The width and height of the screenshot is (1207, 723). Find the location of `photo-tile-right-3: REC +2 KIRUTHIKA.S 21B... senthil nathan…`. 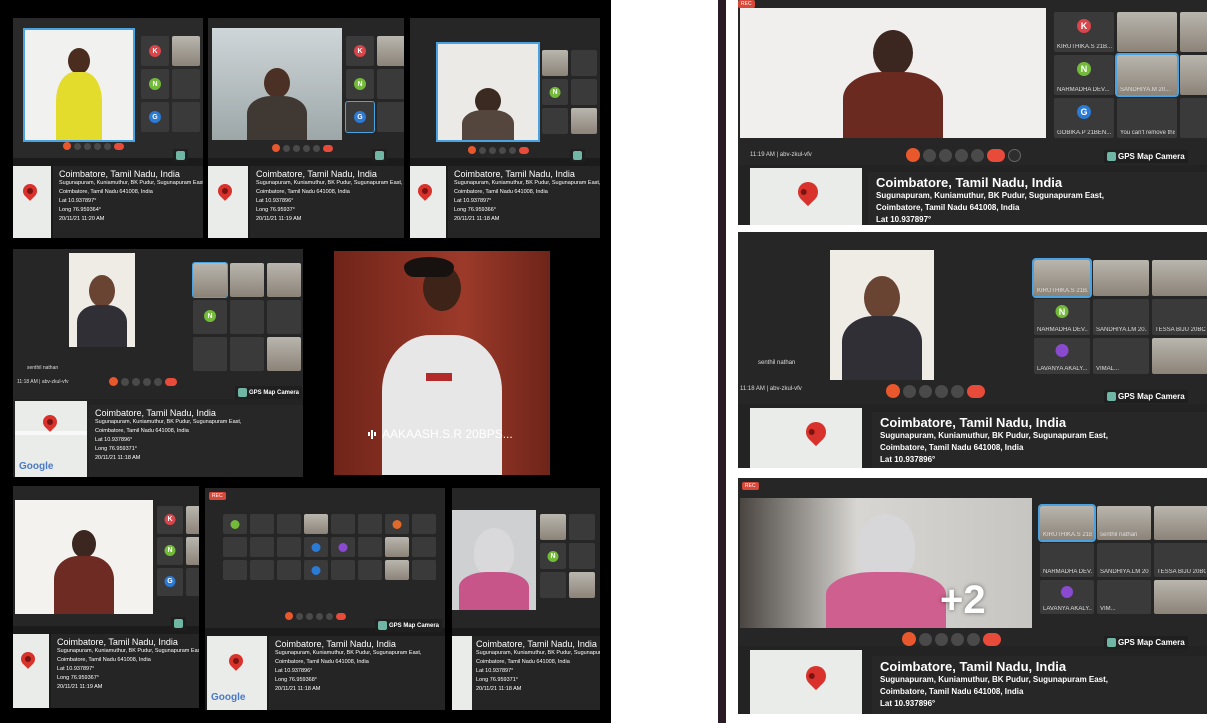

photo-tile-right-3: REC +2 KIRUTHIKA.S 21B... senthil nathan… is located at coordinates (972, 596).